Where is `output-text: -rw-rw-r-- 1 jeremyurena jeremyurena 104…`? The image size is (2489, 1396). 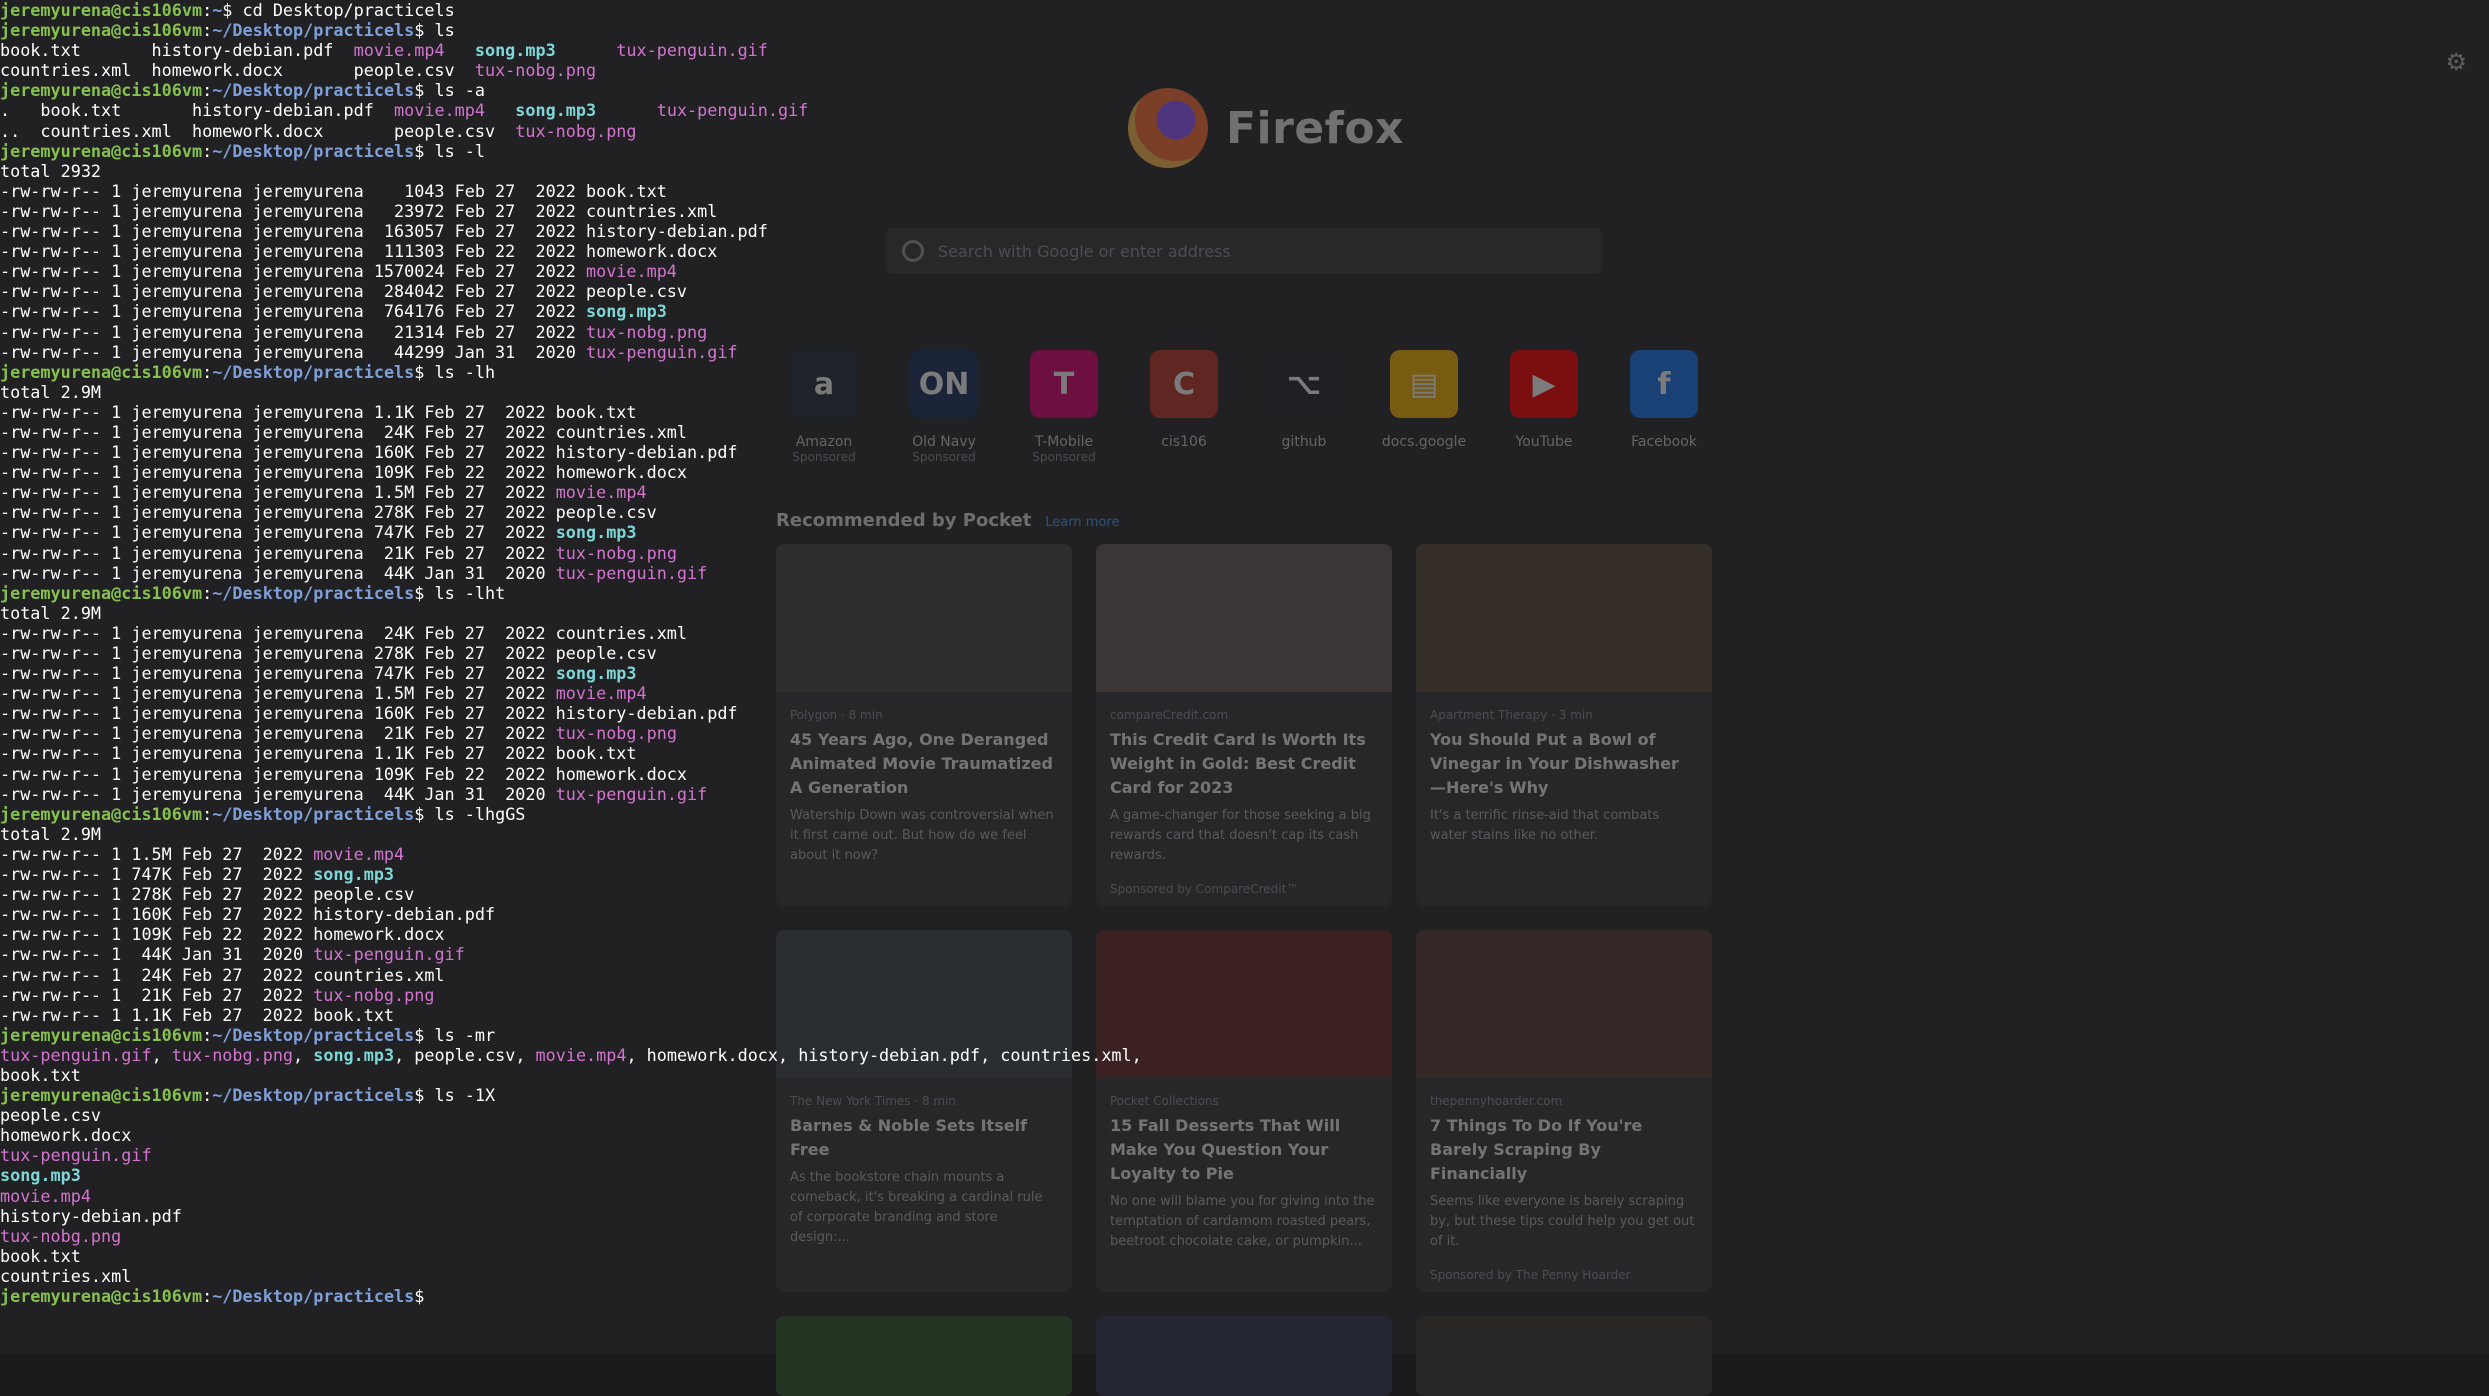
output-text: -rw-rw-r-- 1 jeremyurena jeremyurena 104… is located at coordinates (333, 190).